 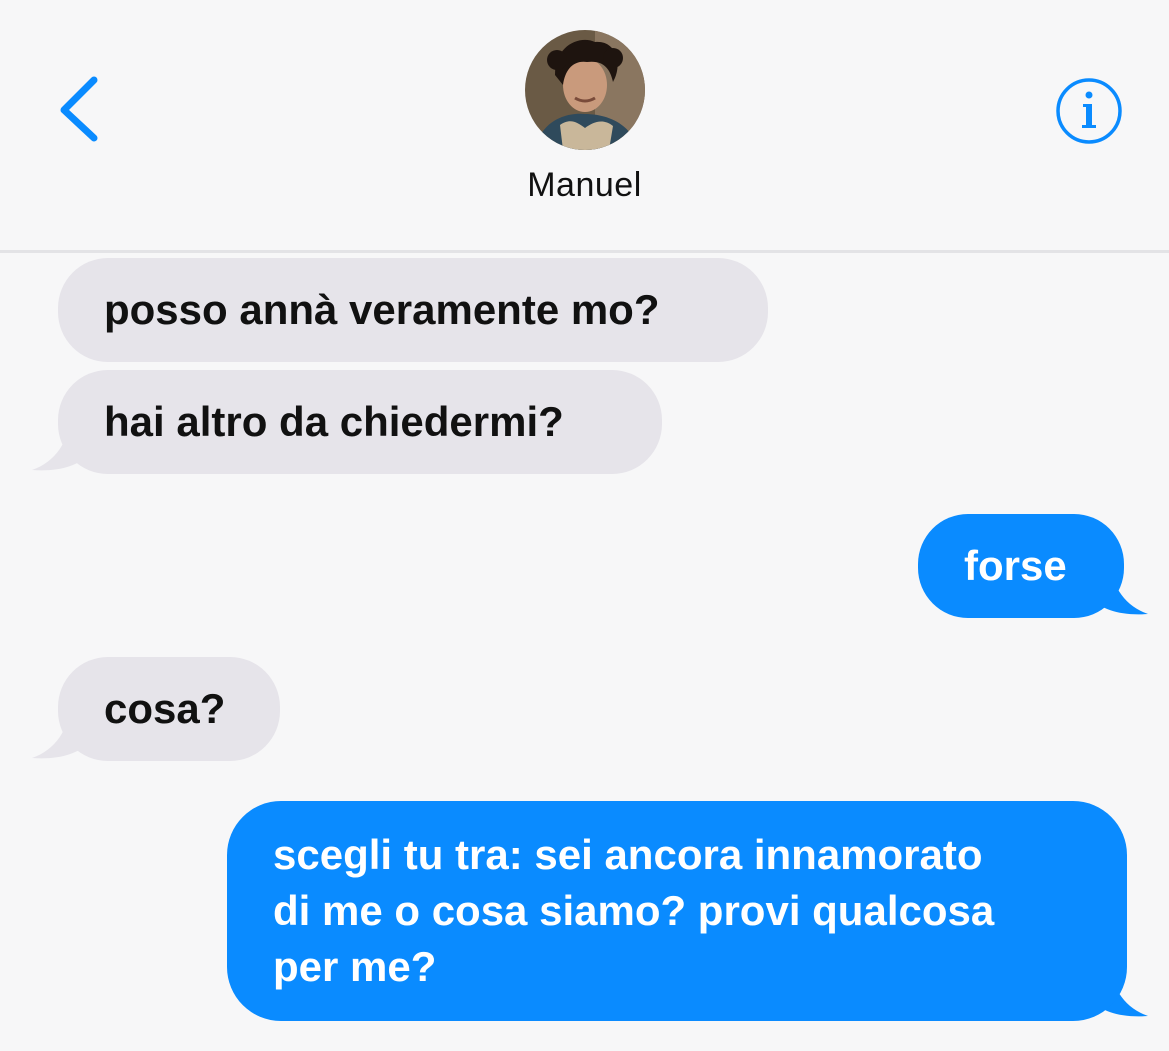 What do you see at coordinates (334, 421) in the screenshot?
I see `message-text: hai altro da chiedermi?` at bounding box center [334, 421].